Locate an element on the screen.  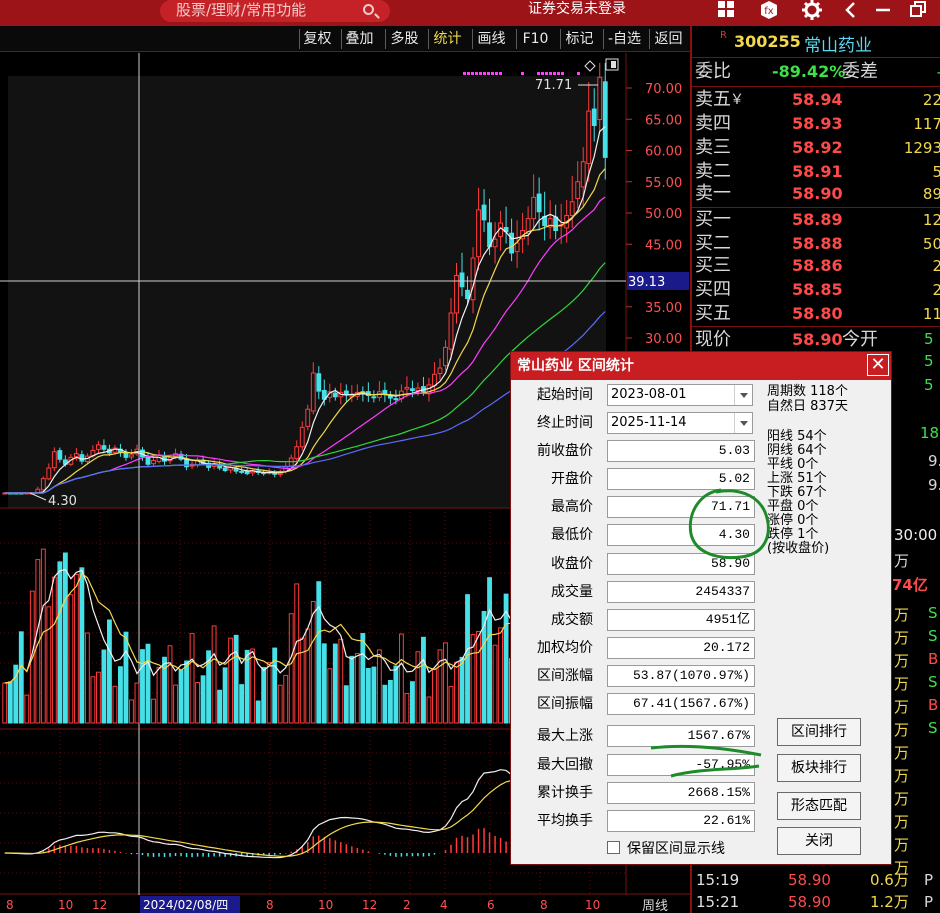
field-value: 5.02 is located at coordinates (681, 479).